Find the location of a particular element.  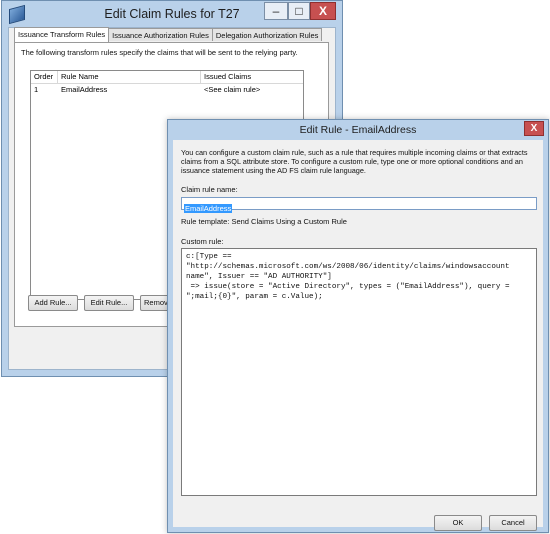

cancel-button: Cancel is located at coordinates (513, 523).